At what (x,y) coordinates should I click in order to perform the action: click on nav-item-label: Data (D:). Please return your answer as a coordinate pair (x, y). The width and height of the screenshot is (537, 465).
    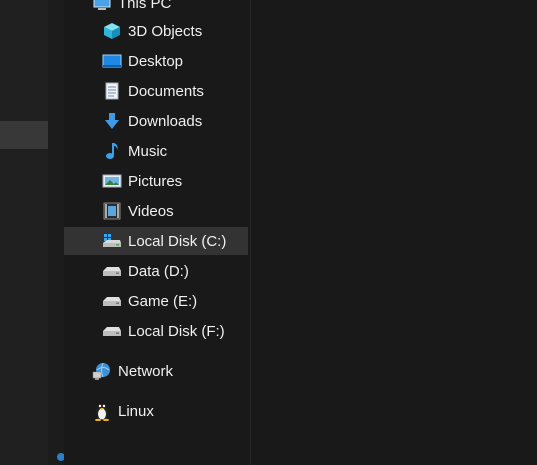
    Looking at the image, I should click on (158, 271).